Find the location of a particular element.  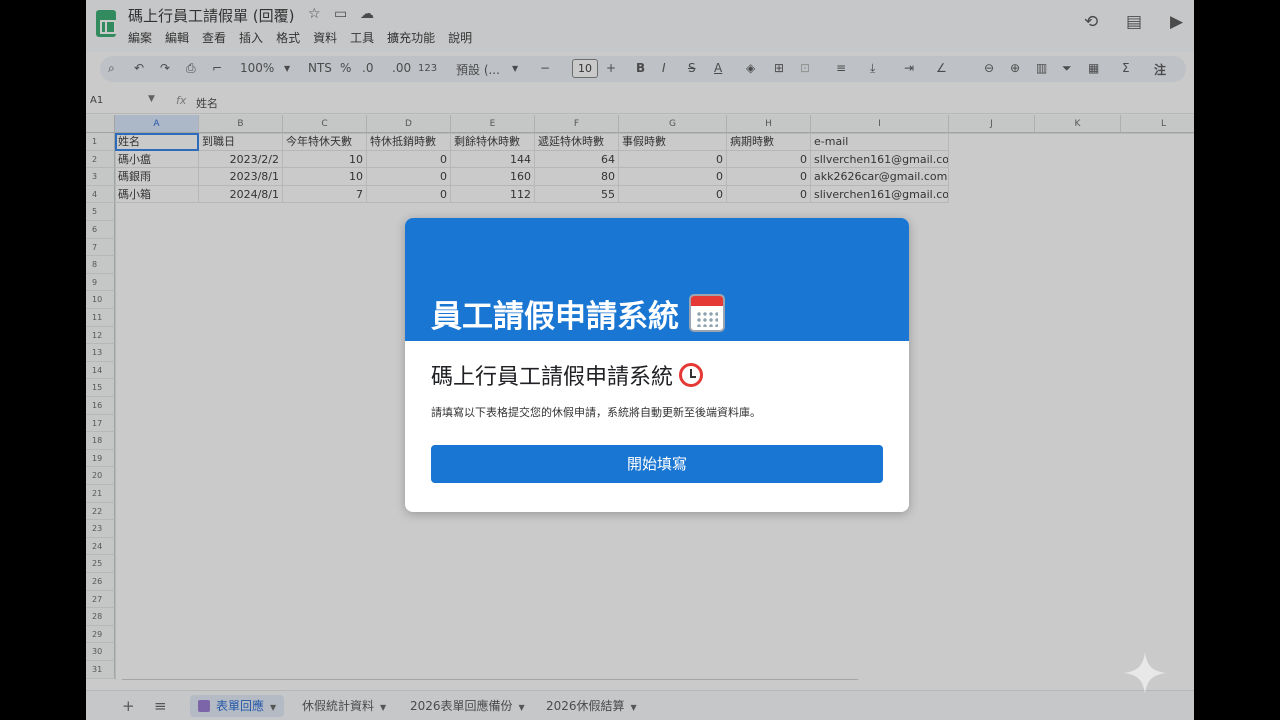

dialog-subtitle-text: 碼上行員工請假申請系統 is located at coordinates (552, 377).